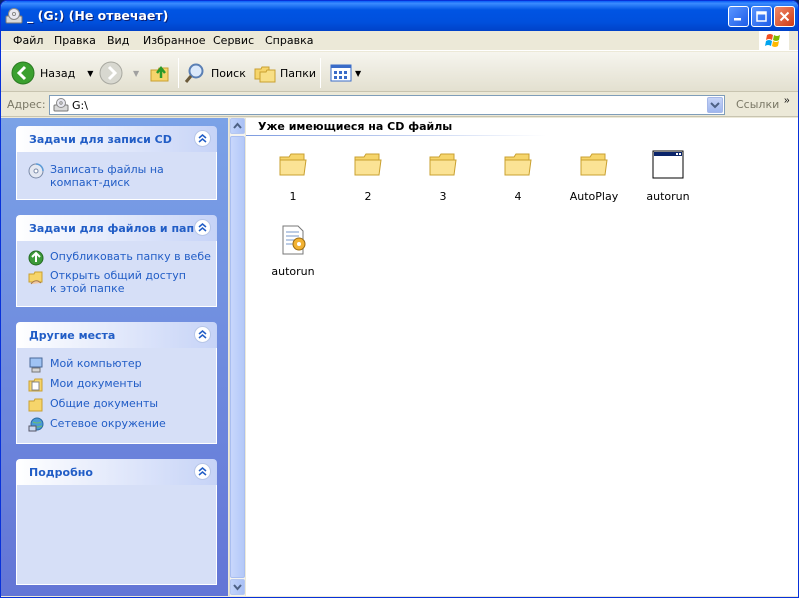 The width and height of the screenshot is (799, 598). Describe the element at coordinates (787, 100) in the screenshot. I see `links-chevron-icon: »` at that location.